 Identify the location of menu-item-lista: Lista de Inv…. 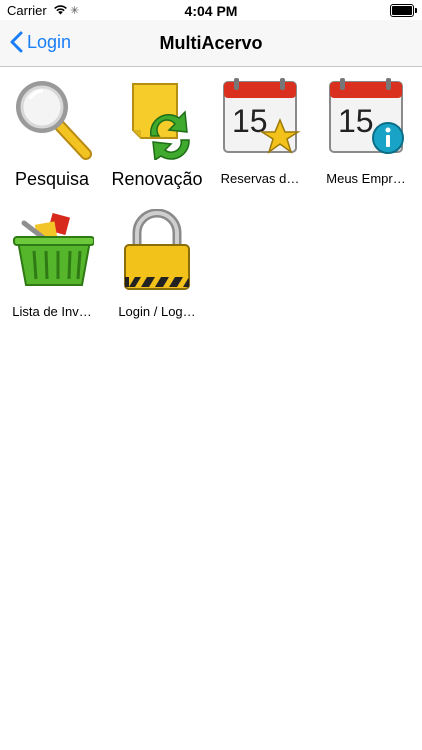
(52, 264).